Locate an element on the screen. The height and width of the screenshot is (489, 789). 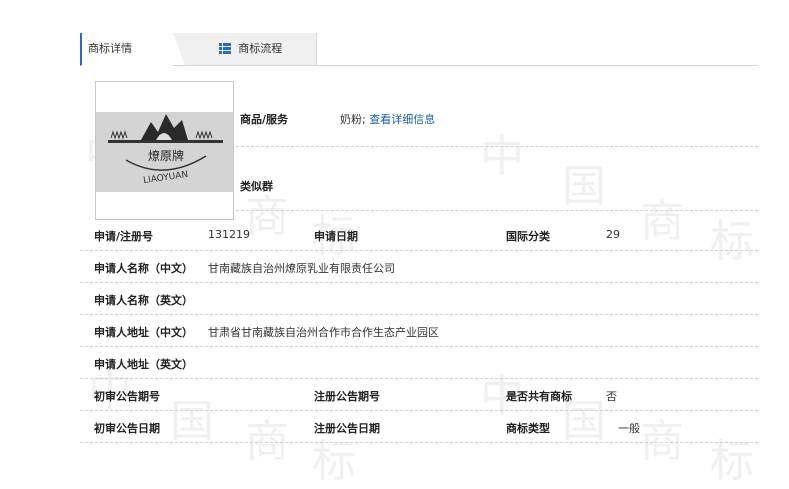
intl-class-label: 国际分类 is located at coordinates (528, 236).